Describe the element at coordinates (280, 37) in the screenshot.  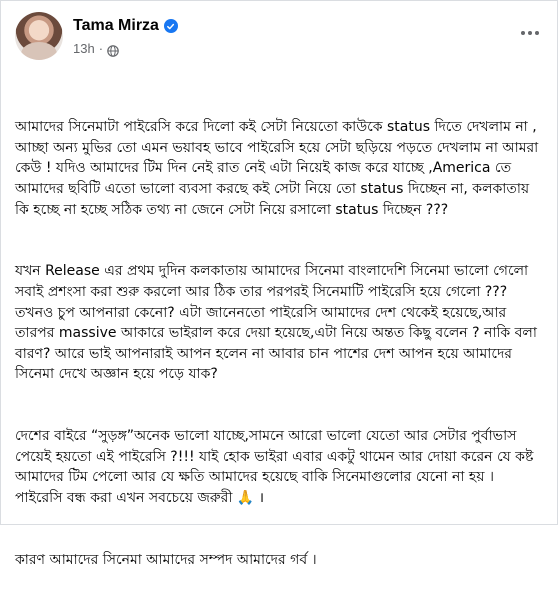
I see `post-header: Tama Mirza 13h ·` at that location.